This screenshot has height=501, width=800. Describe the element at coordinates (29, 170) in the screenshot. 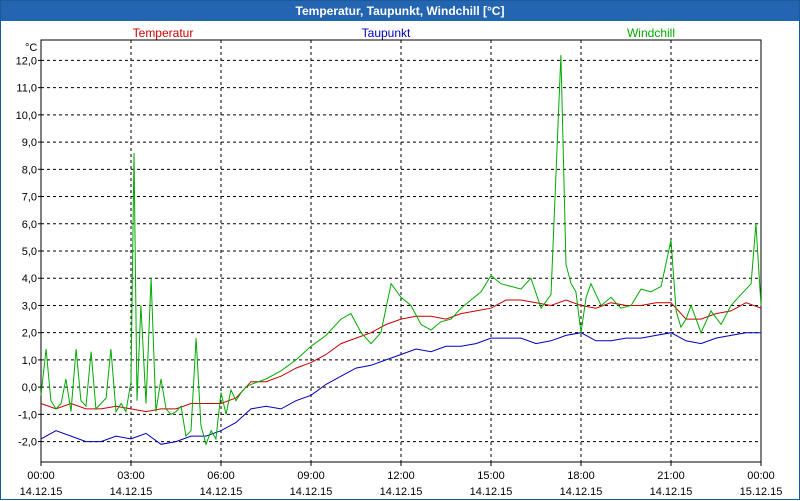

I see `y-tick-label: 8,0` at that location.